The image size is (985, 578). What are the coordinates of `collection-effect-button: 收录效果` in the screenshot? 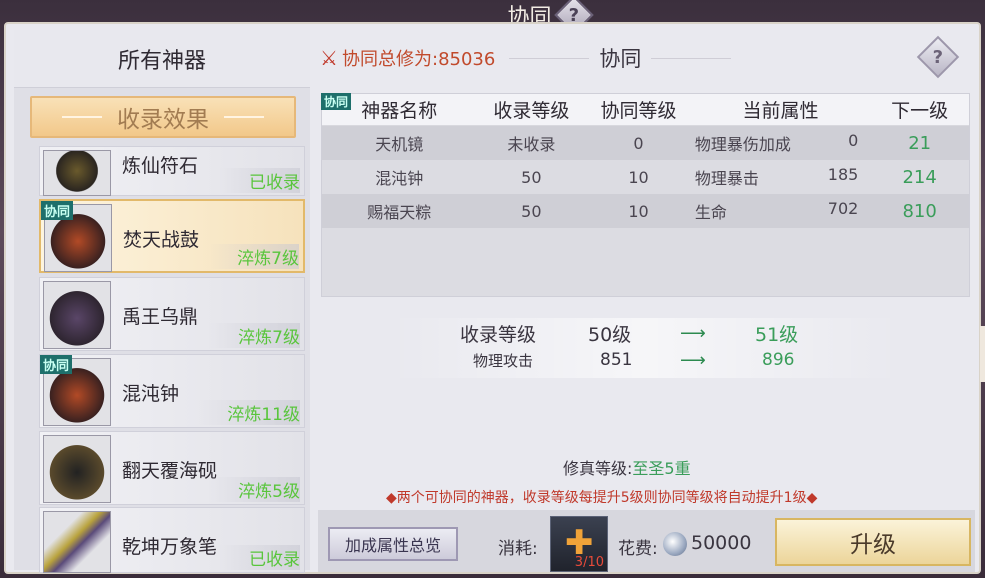 It's located at (163, 117).